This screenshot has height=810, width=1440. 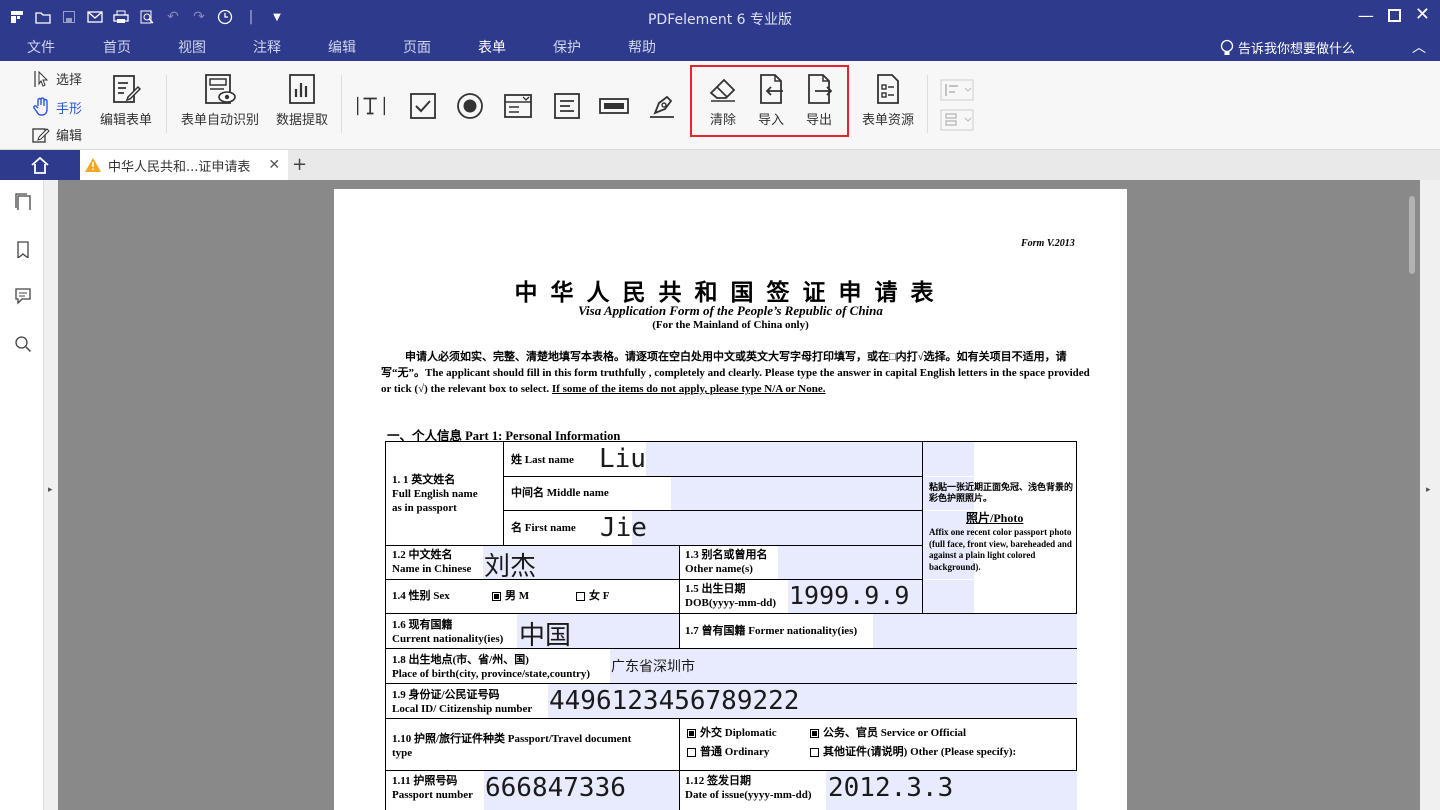 What do you see at coordinates (730, 325) in the screenshot?
I see `form-subtitle: (For the Mainland of China only)` at bounding box center [730, 325].